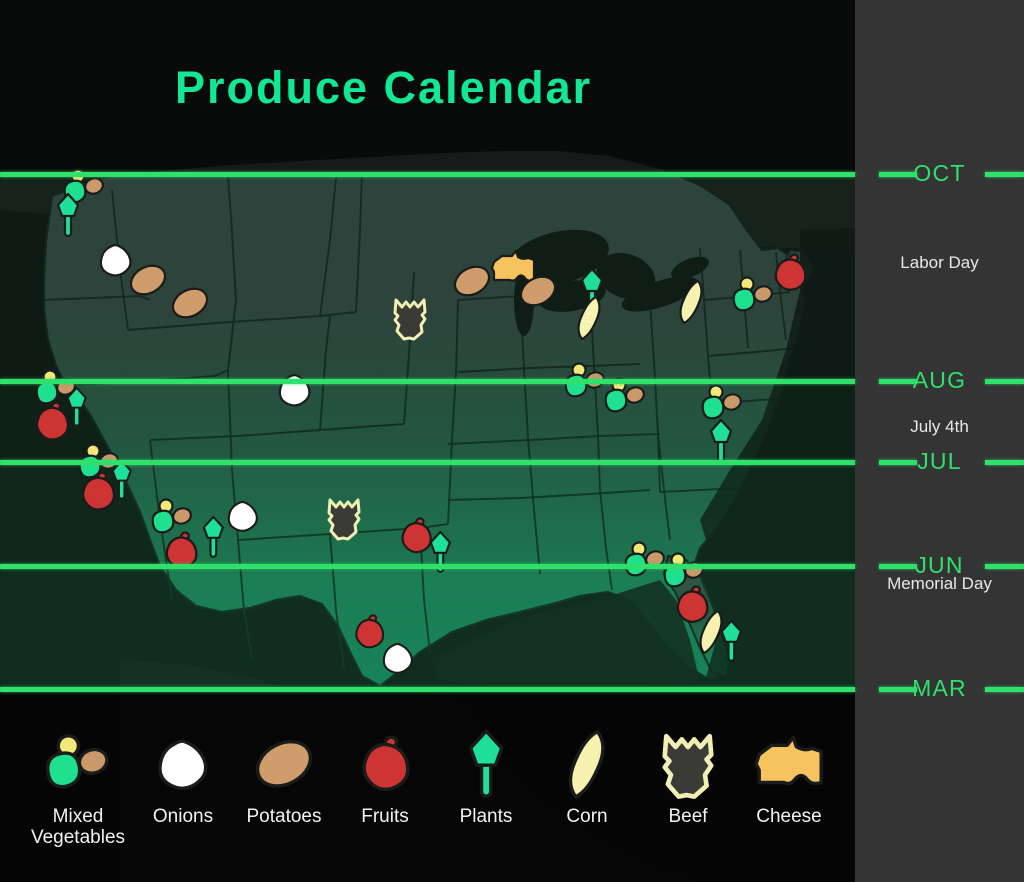 The width and height of the screenshot is (1024, 882). What do you see at coordinates (939, 262) in the screenshot?
I see `holiday-label-labor-day: Labor Day` at bounding box center [939, 262].